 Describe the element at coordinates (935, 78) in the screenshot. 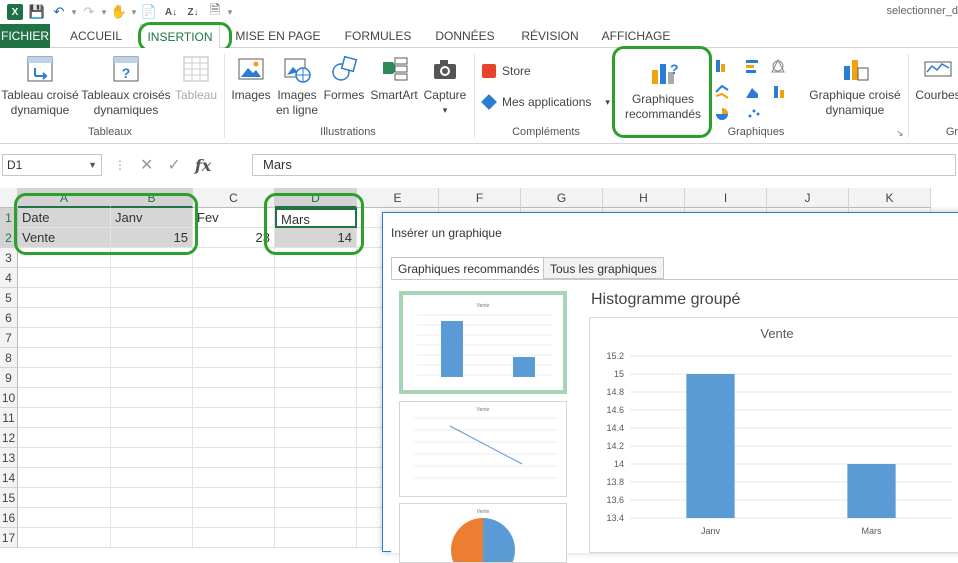

I see `sparkline-lines-button: Courbes` at that location.